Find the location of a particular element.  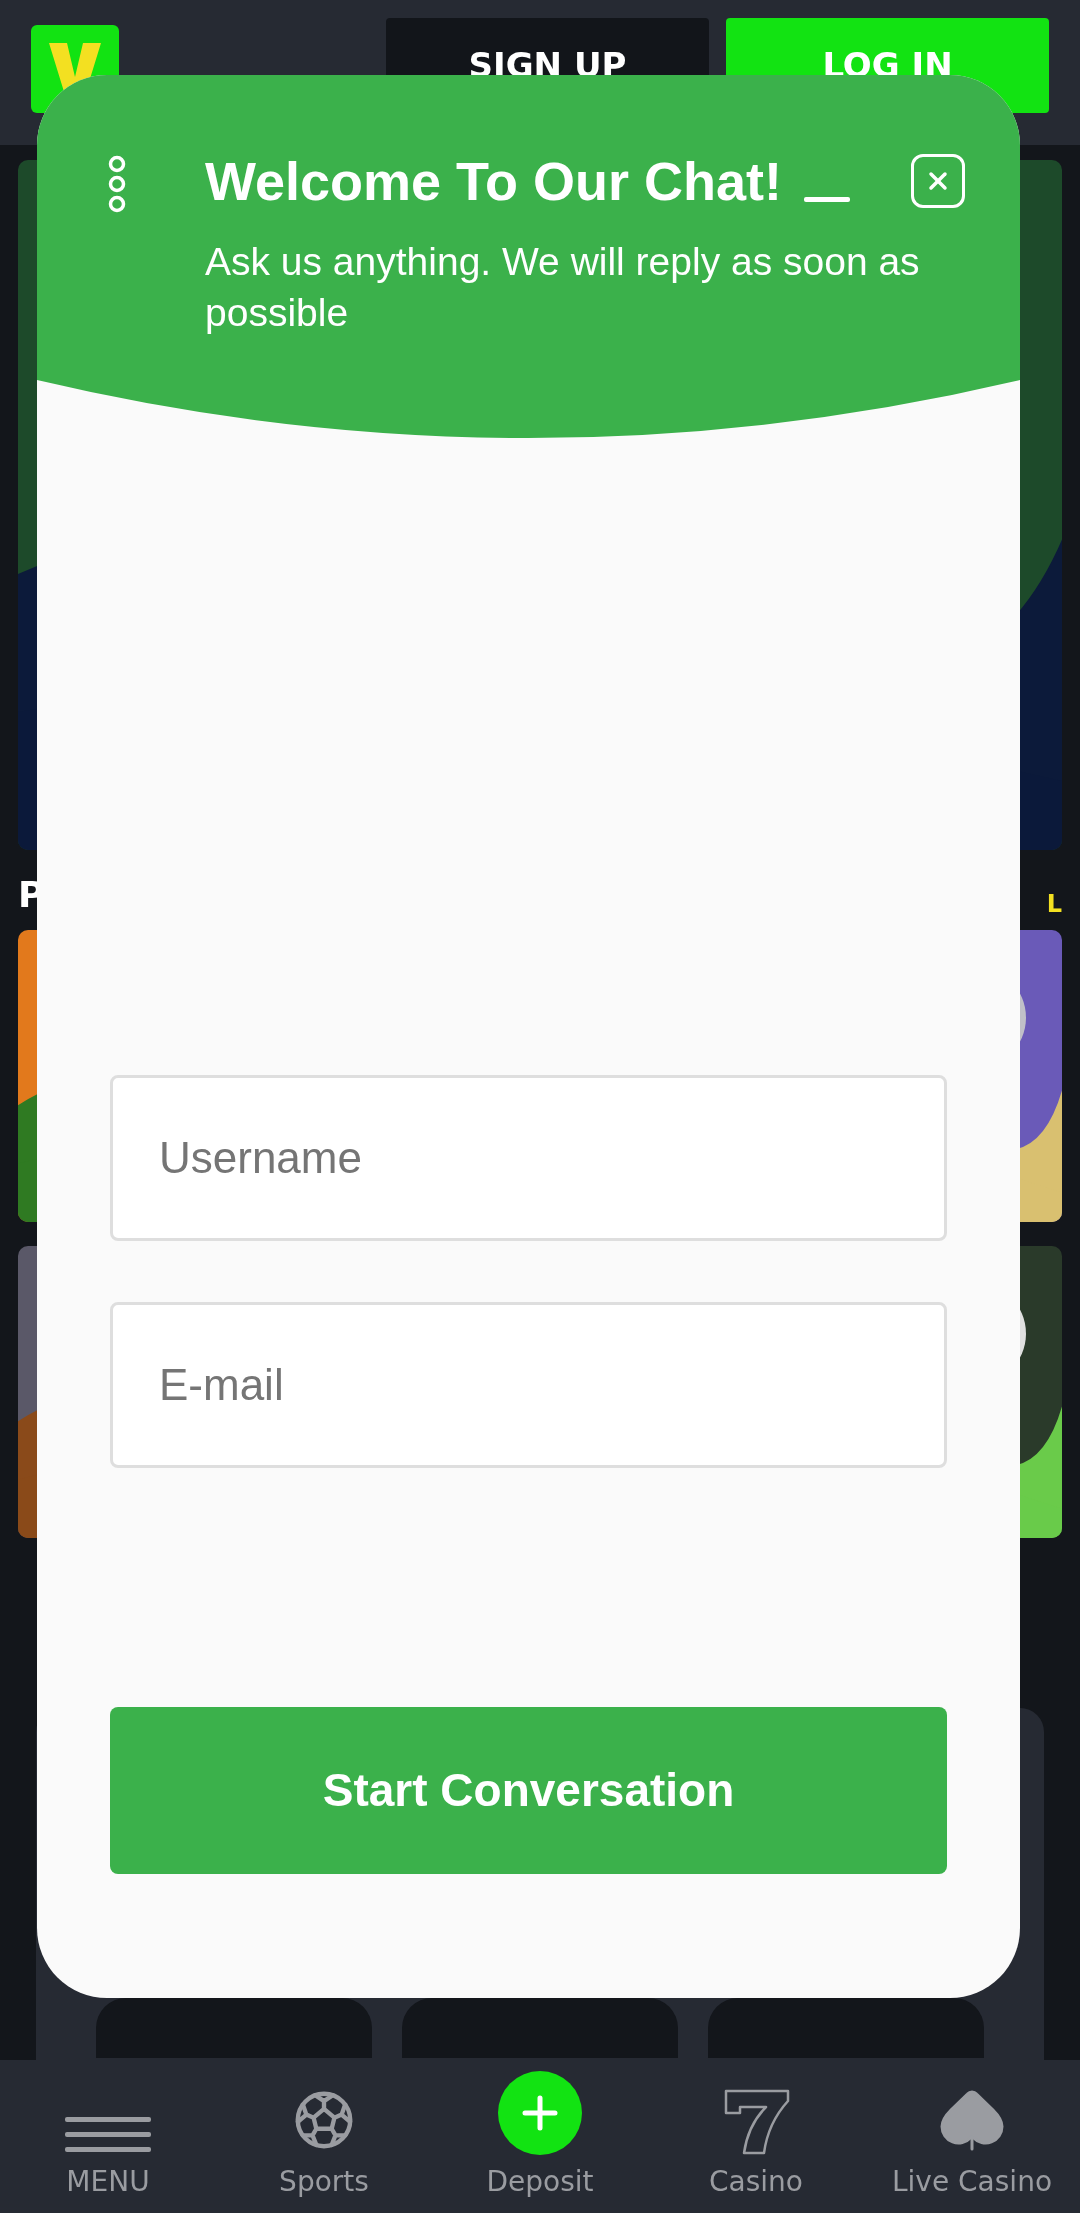

menu-icon is located at coordinates (108, 2135).